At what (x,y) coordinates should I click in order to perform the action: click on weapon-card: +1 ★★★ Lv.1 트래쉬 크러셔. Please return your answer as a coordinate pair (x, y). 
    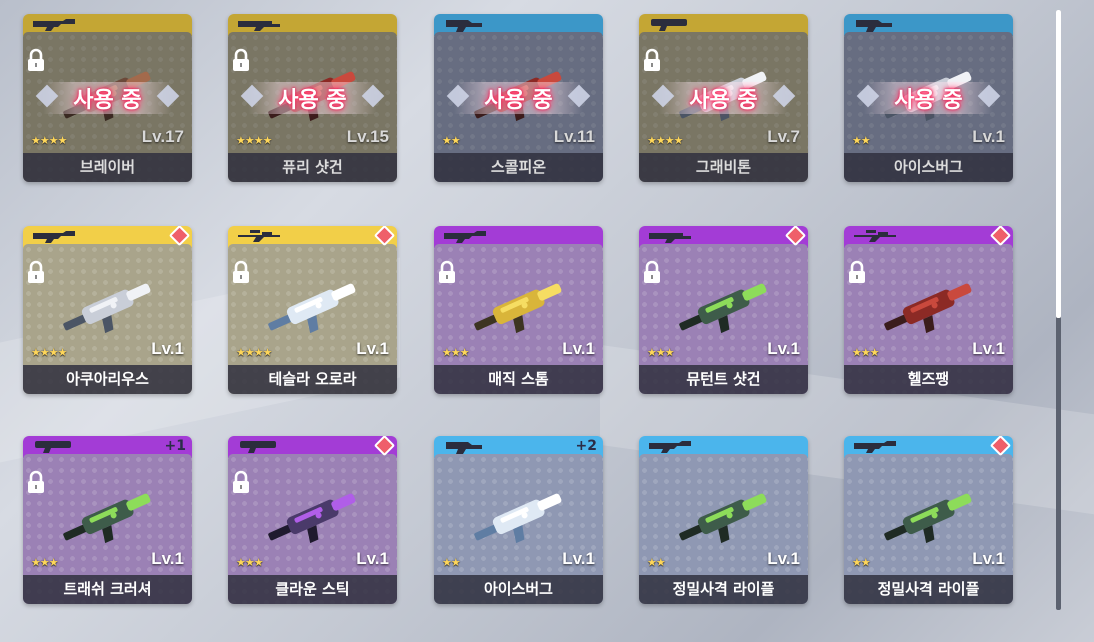
    Looking at the image, I should click on (107, 520).